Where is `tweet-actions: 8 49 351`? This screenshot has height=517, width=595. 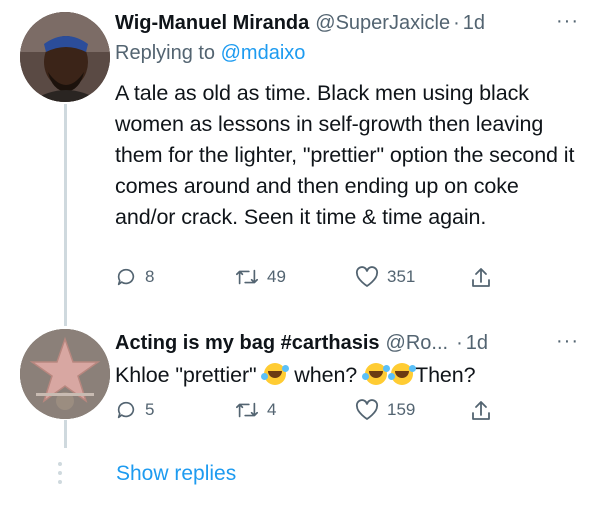
tweet-actions: 8 49 351 is located at coordinates (325, 278).